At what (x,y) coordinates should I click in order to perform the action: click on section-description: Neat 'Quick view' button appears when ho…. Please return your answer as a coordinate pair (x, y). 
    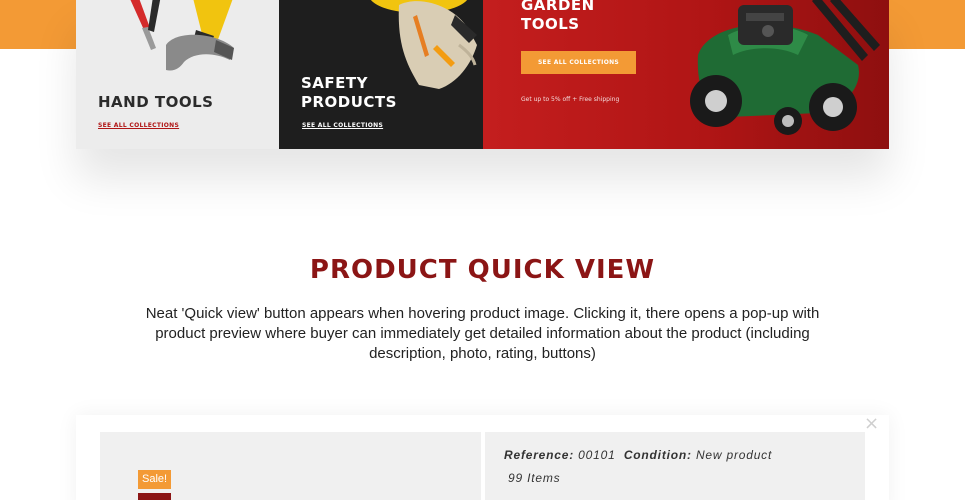
    Looking at the image, I should click on (482, 333).